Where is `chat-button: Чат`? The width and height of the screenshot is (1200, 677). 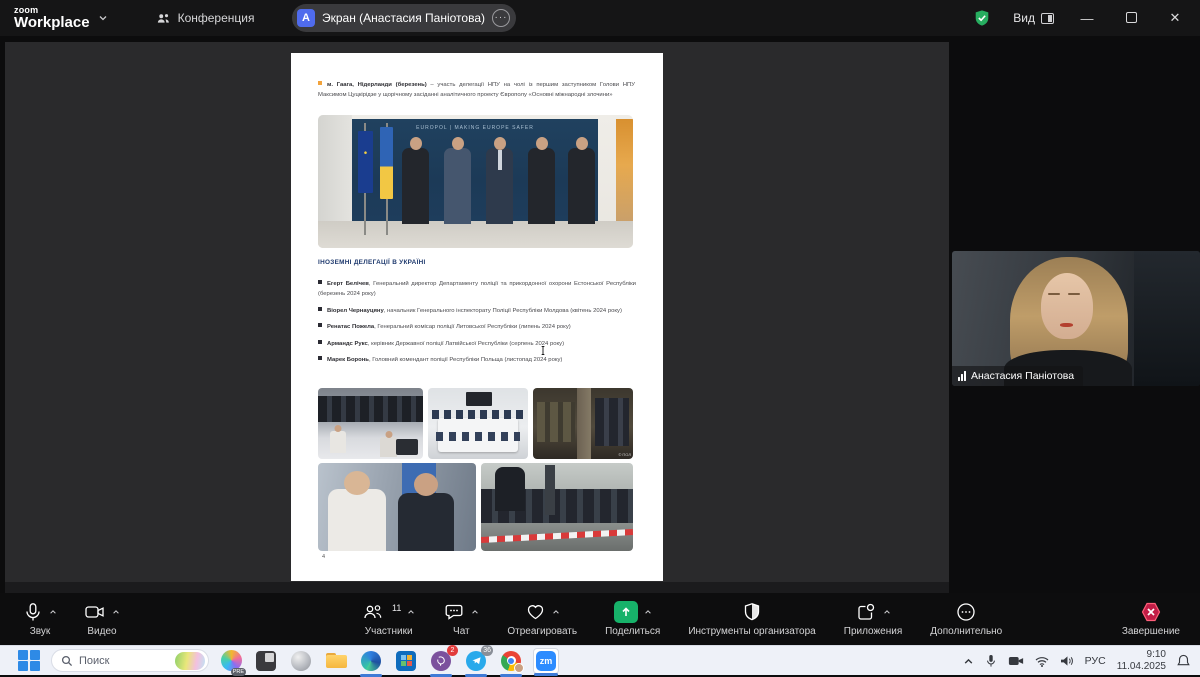
chat-button: Чат is located at coordinates (461, 618).